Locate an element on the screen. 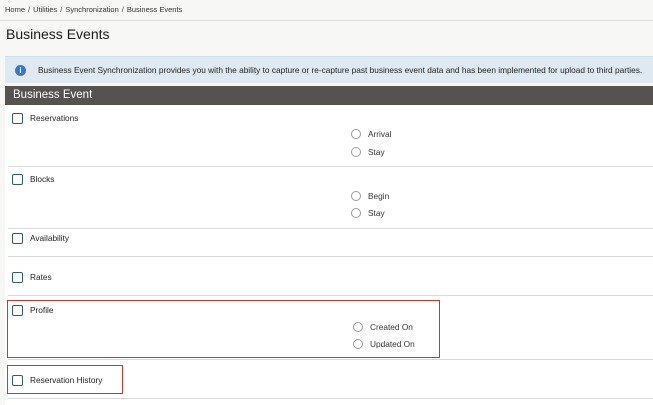 The width and height of the screenshot is (653, 405). rates-checkbox is located at coordinates (17, 277).